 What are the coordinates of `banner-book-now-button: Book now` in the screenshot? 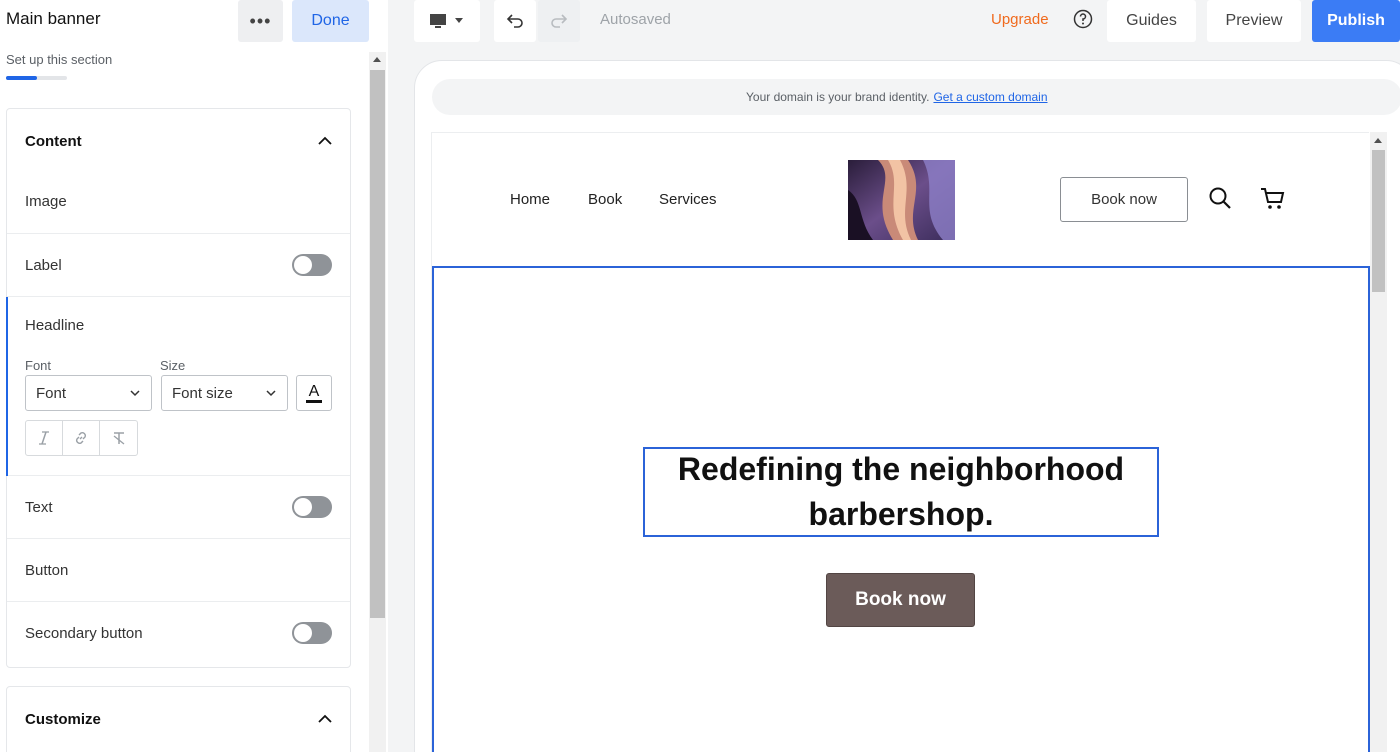 It's located at (900, 600).